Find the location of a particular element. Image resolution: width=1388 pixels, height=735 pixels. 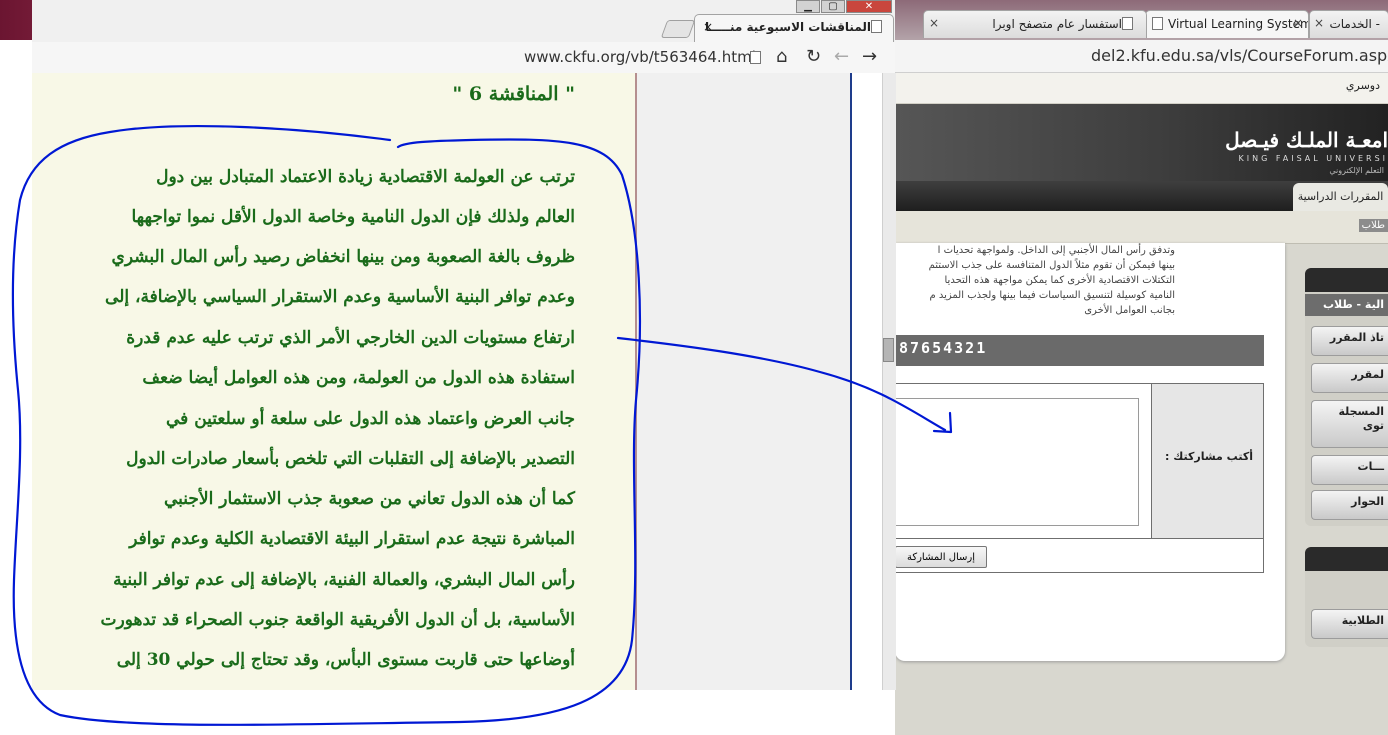

forum-favicon-icon is located at coordinates (876, 26).